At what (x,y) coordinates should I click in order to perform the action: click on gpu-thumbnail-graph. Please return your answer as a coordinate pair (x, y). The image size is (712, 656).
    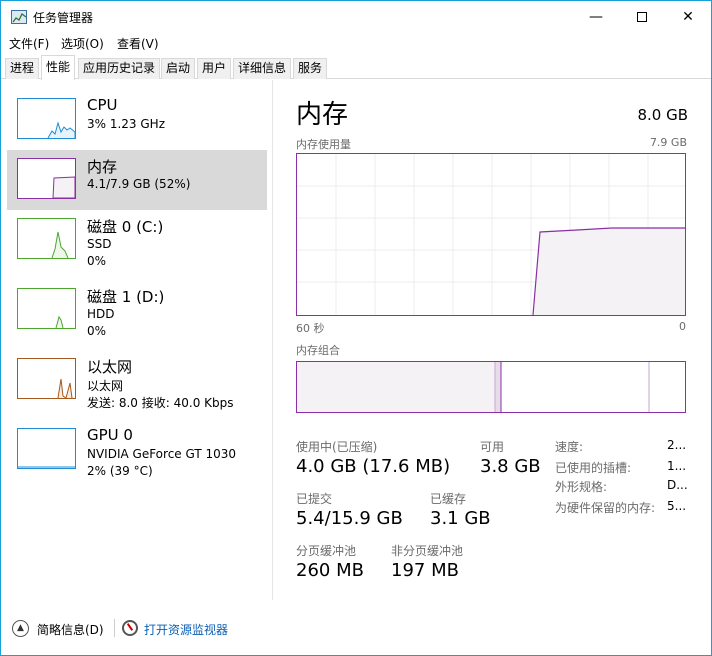
    Looking at the image, I should click on (46, 448).